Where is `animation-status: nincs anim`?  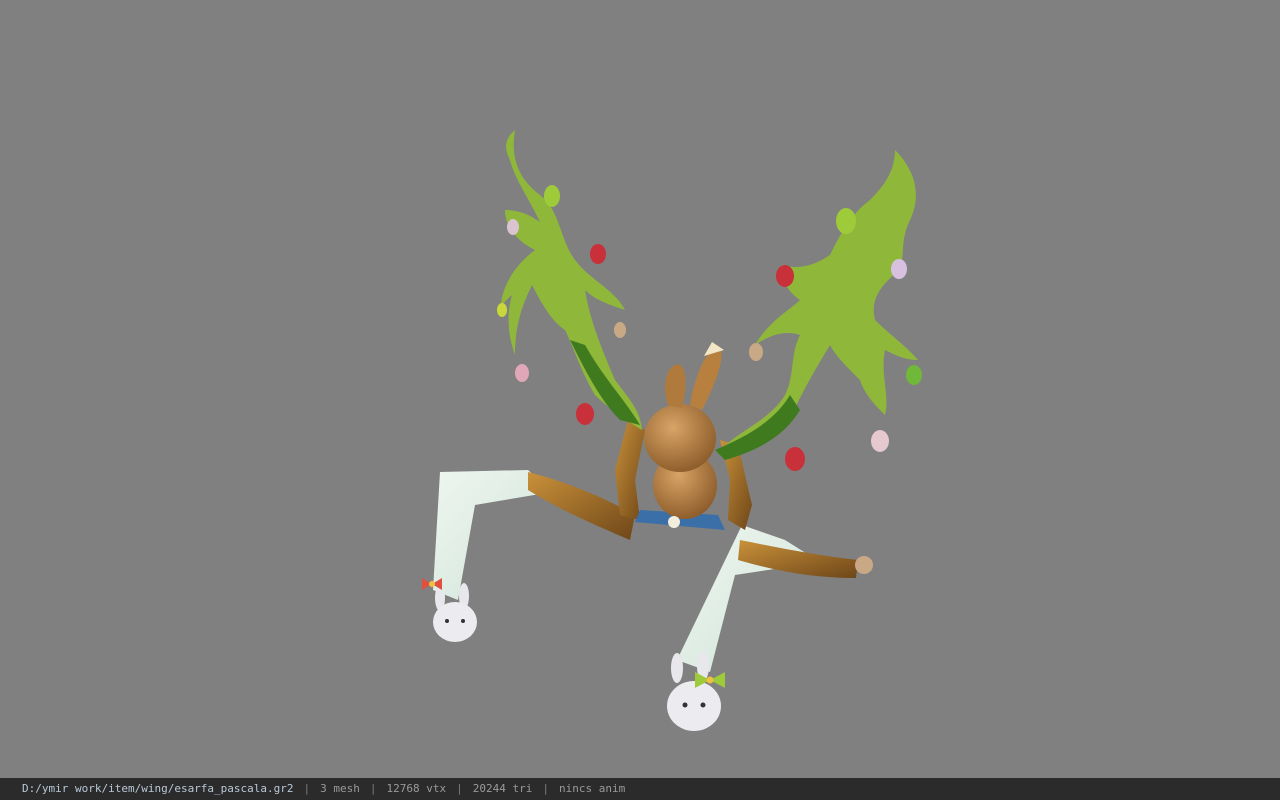
animation-status: nincs anim is located at coordinates (592, 788).